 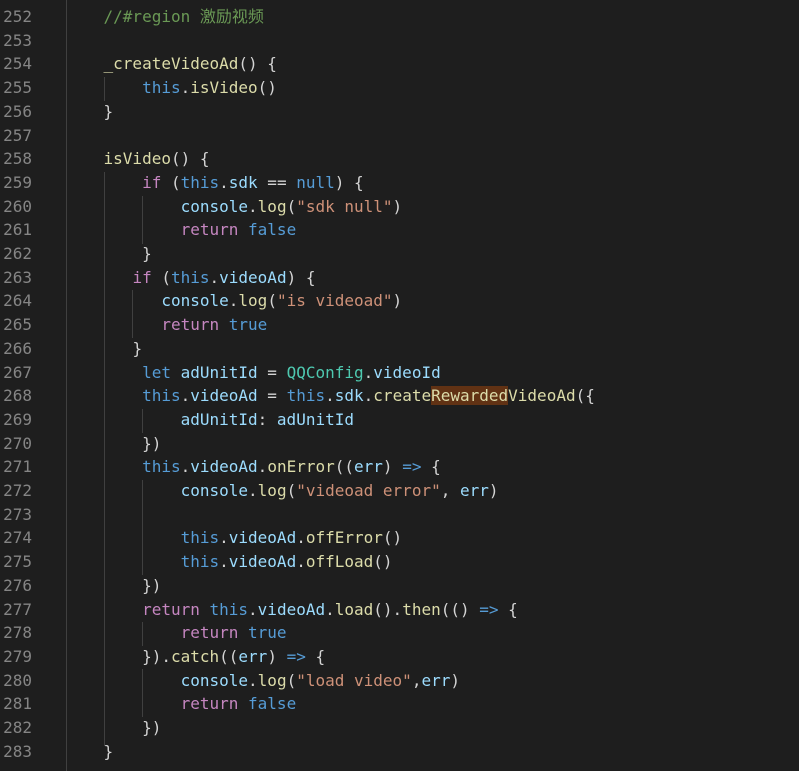 I want to click on code-line: 266 }, so click(x=399, y=349).